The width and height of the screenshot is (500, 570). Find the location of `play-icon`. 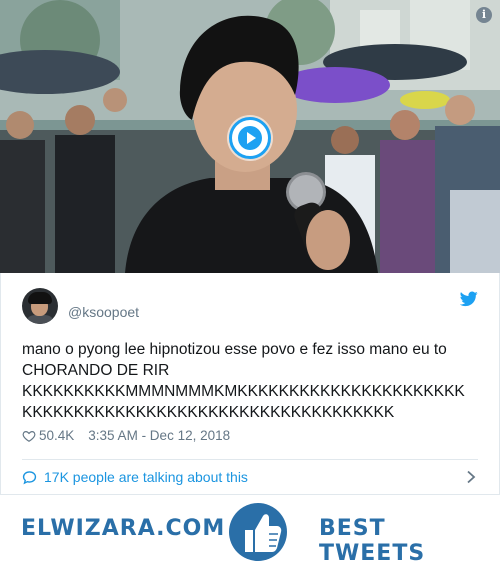

play-icon is located at coordinates (250, 138).